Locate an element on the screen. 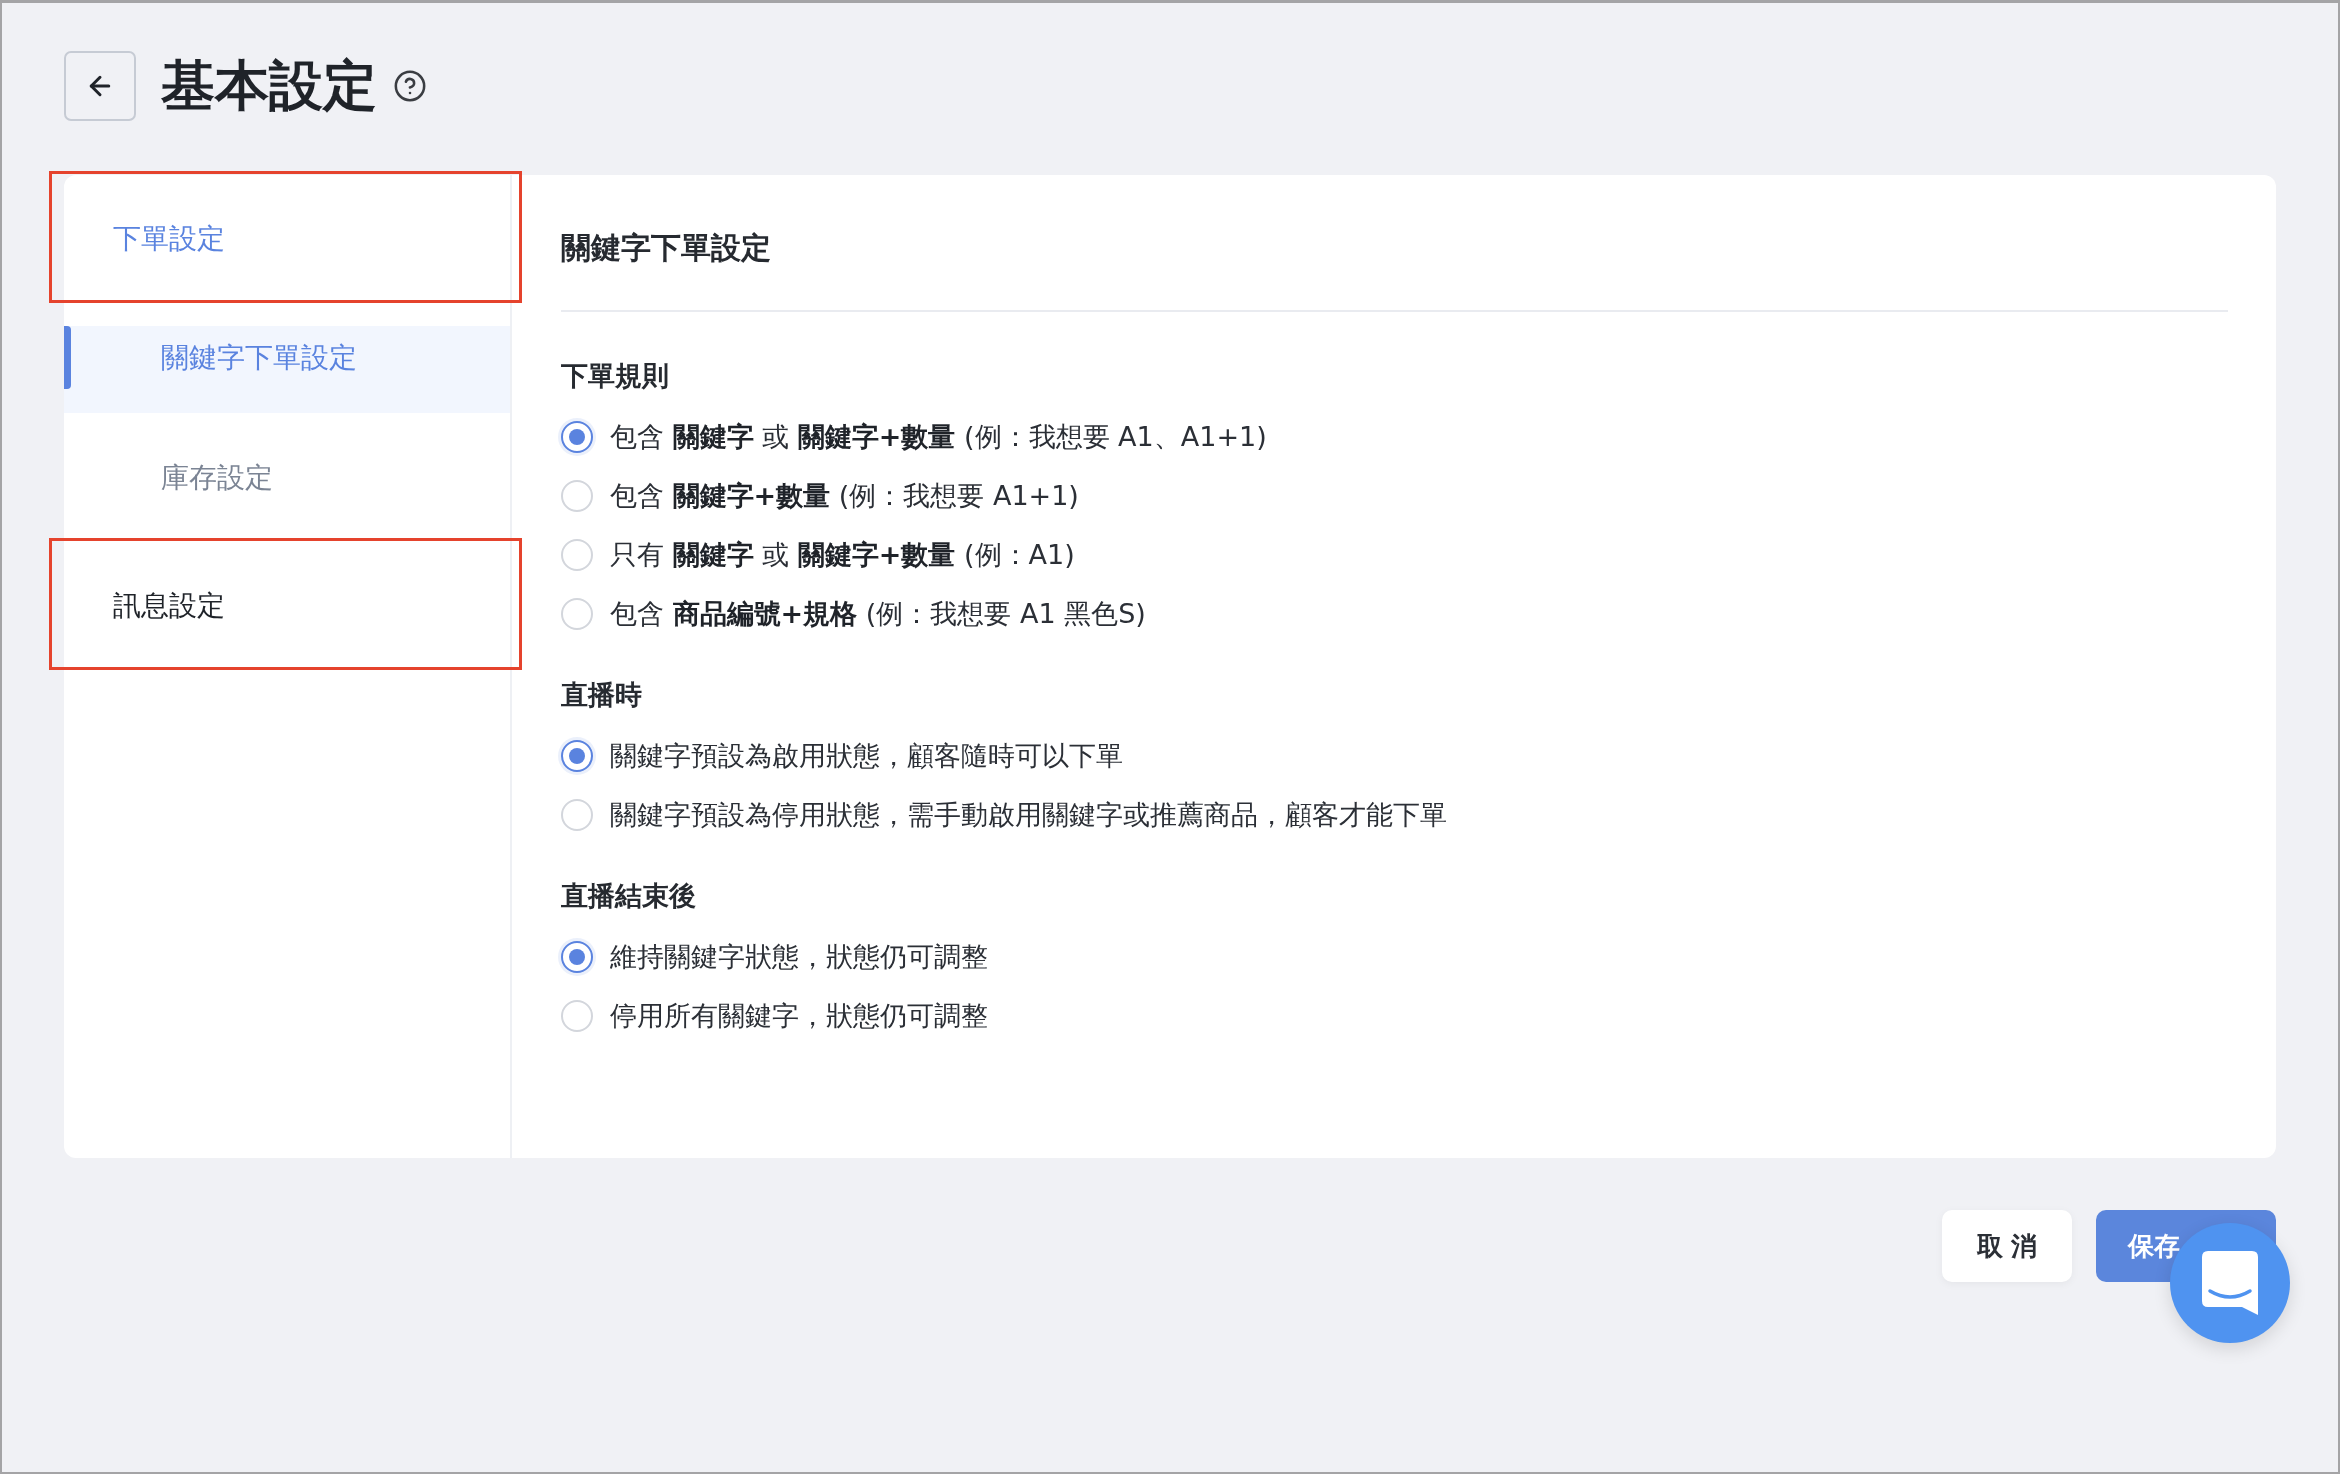 Image resolution: width=2340 pixels, height=1474 pixels. sidebar-group: 下單設定 is located at coordinates (287, 239).